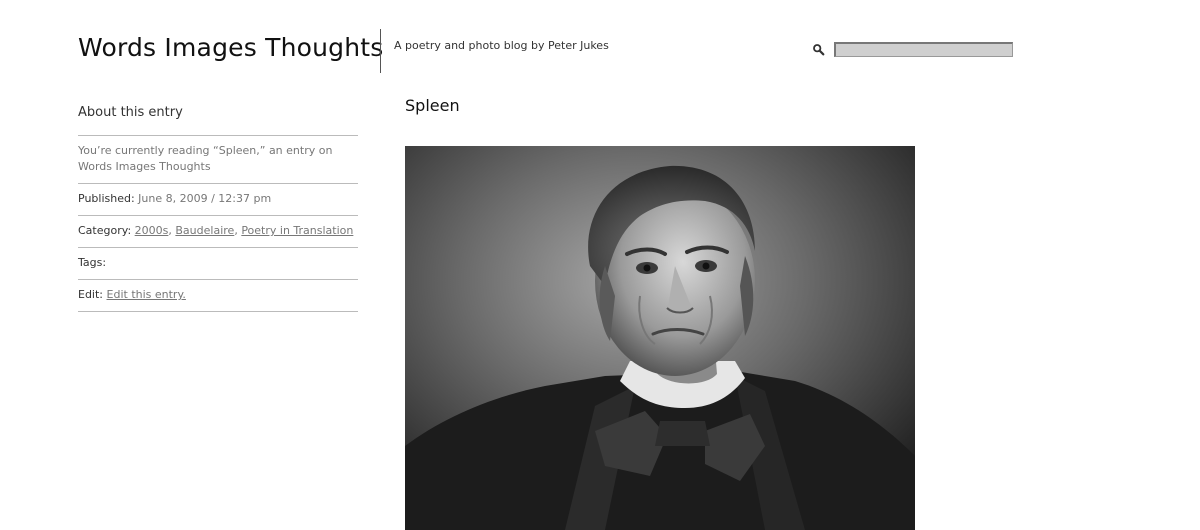 This screenshot has height=530, width=1200. I want to click on edit-row: Edit: Edit this entry., so click(218, 295).